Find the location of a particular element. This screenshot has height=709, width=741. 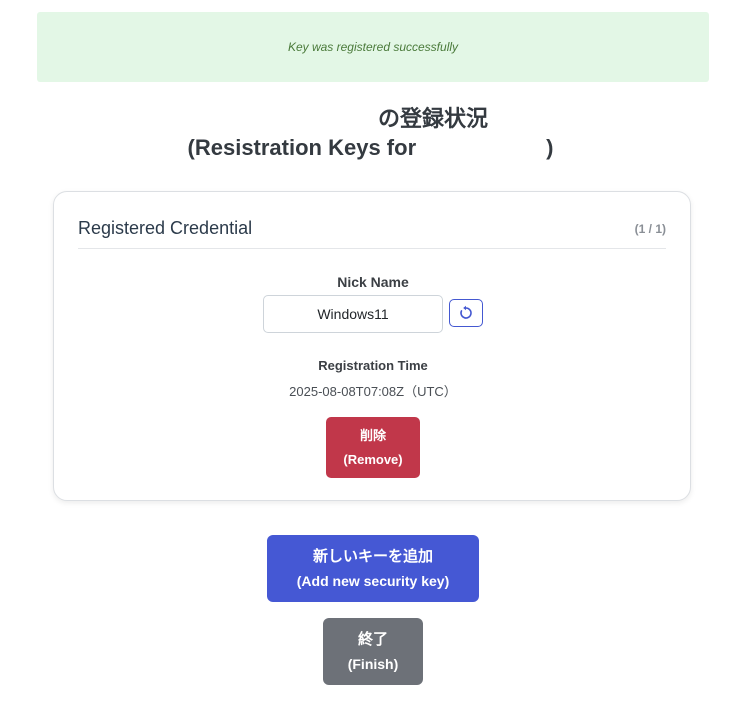

add-security-key-button: 新しいキーを追加 (Add new security key) is located at coordinates (373, 568).